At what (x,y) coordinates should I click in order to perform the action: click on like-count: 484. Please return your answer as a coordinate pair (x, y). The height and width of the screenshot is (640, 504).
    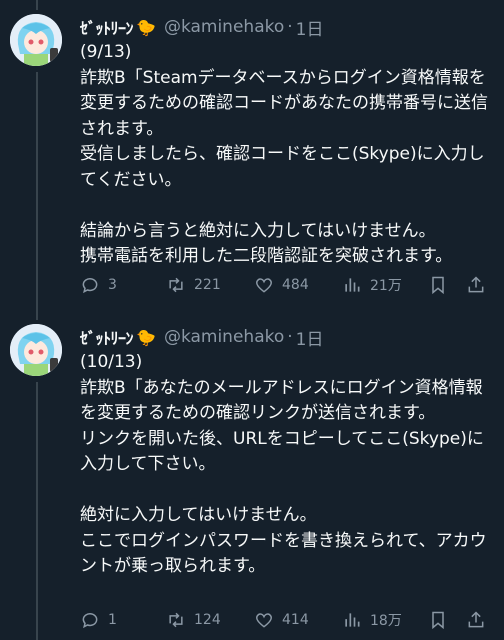
    Looking at the image, I should click on (295, 285).